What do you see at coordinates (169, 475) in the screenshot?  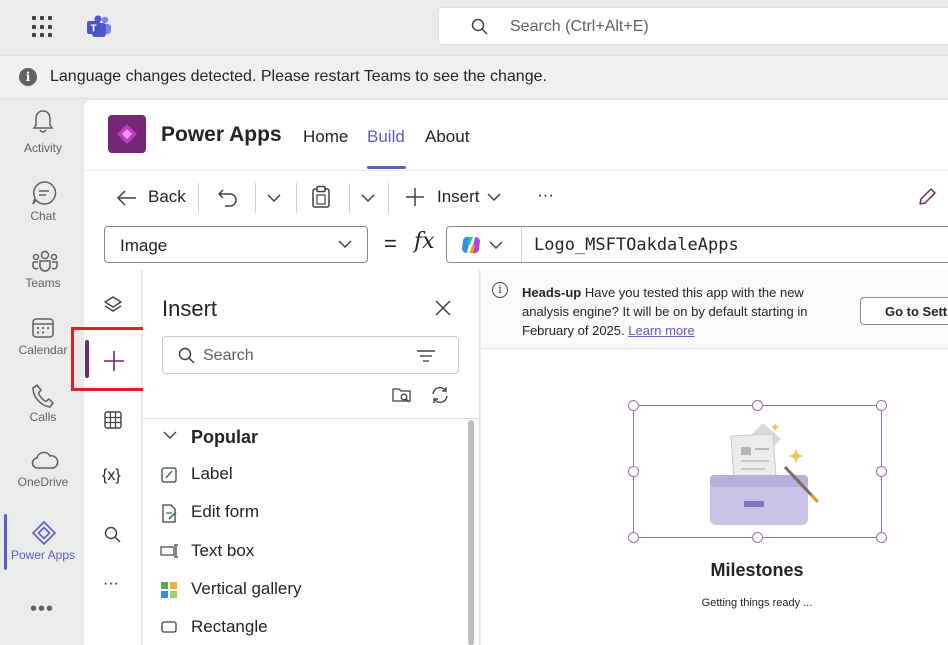 I see `label-edit-icon` at bounding box center [169, 475].